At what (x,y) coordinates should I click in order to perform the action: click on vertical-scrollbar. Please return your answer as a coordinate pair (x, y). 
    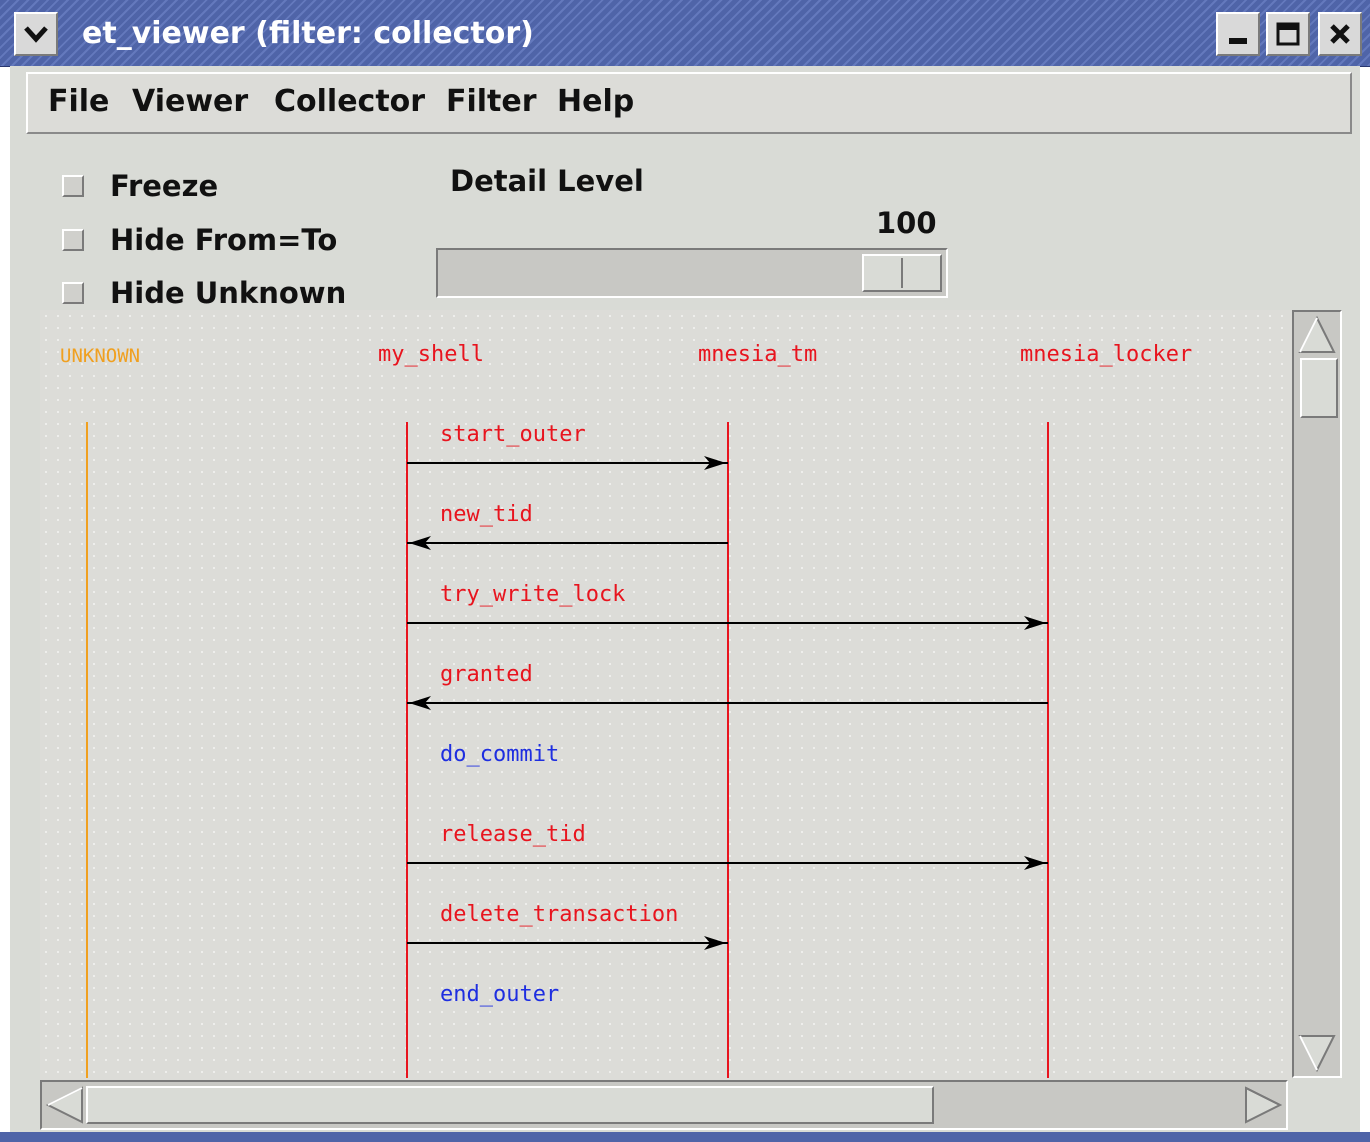
    Looking at the image, I should click on (1317, 694).